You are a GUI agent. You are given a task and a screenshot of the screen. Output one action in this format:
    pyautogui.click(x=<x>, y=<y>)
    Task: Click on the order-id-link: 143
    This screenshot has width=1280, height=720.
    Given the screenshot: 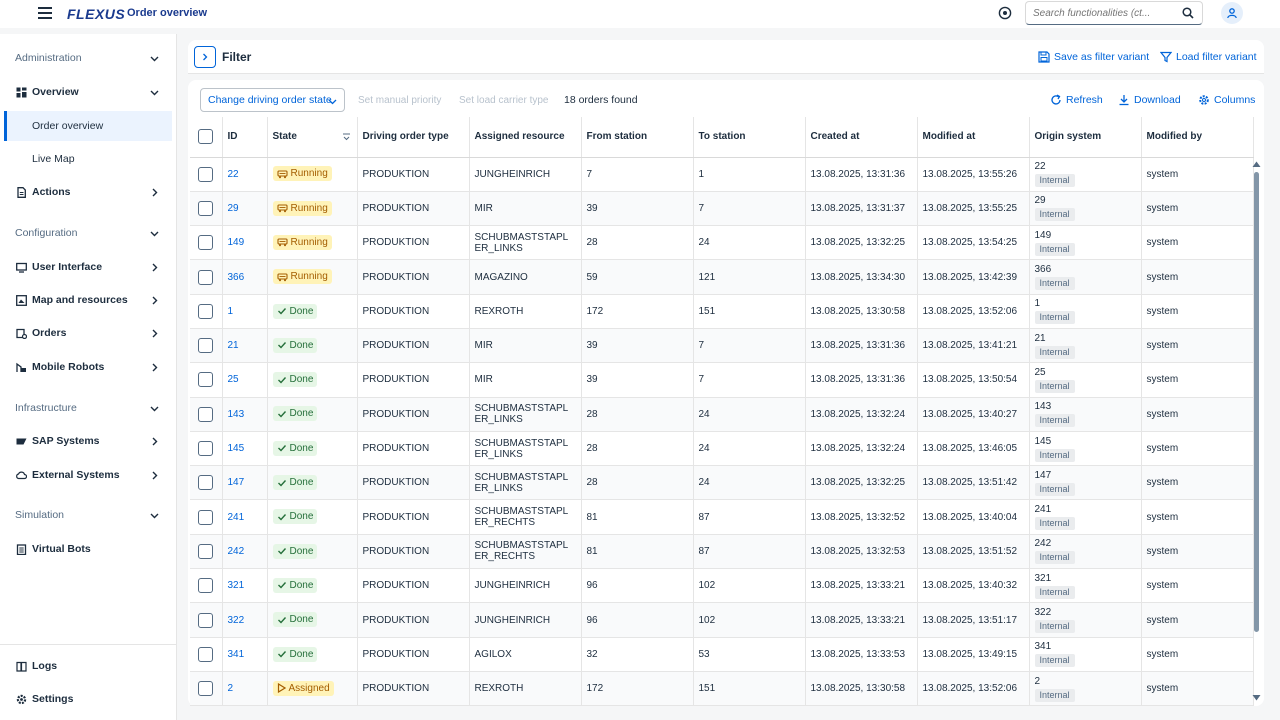 What is the action you would take?
    pyautogui.click(x=236, y=414)
    